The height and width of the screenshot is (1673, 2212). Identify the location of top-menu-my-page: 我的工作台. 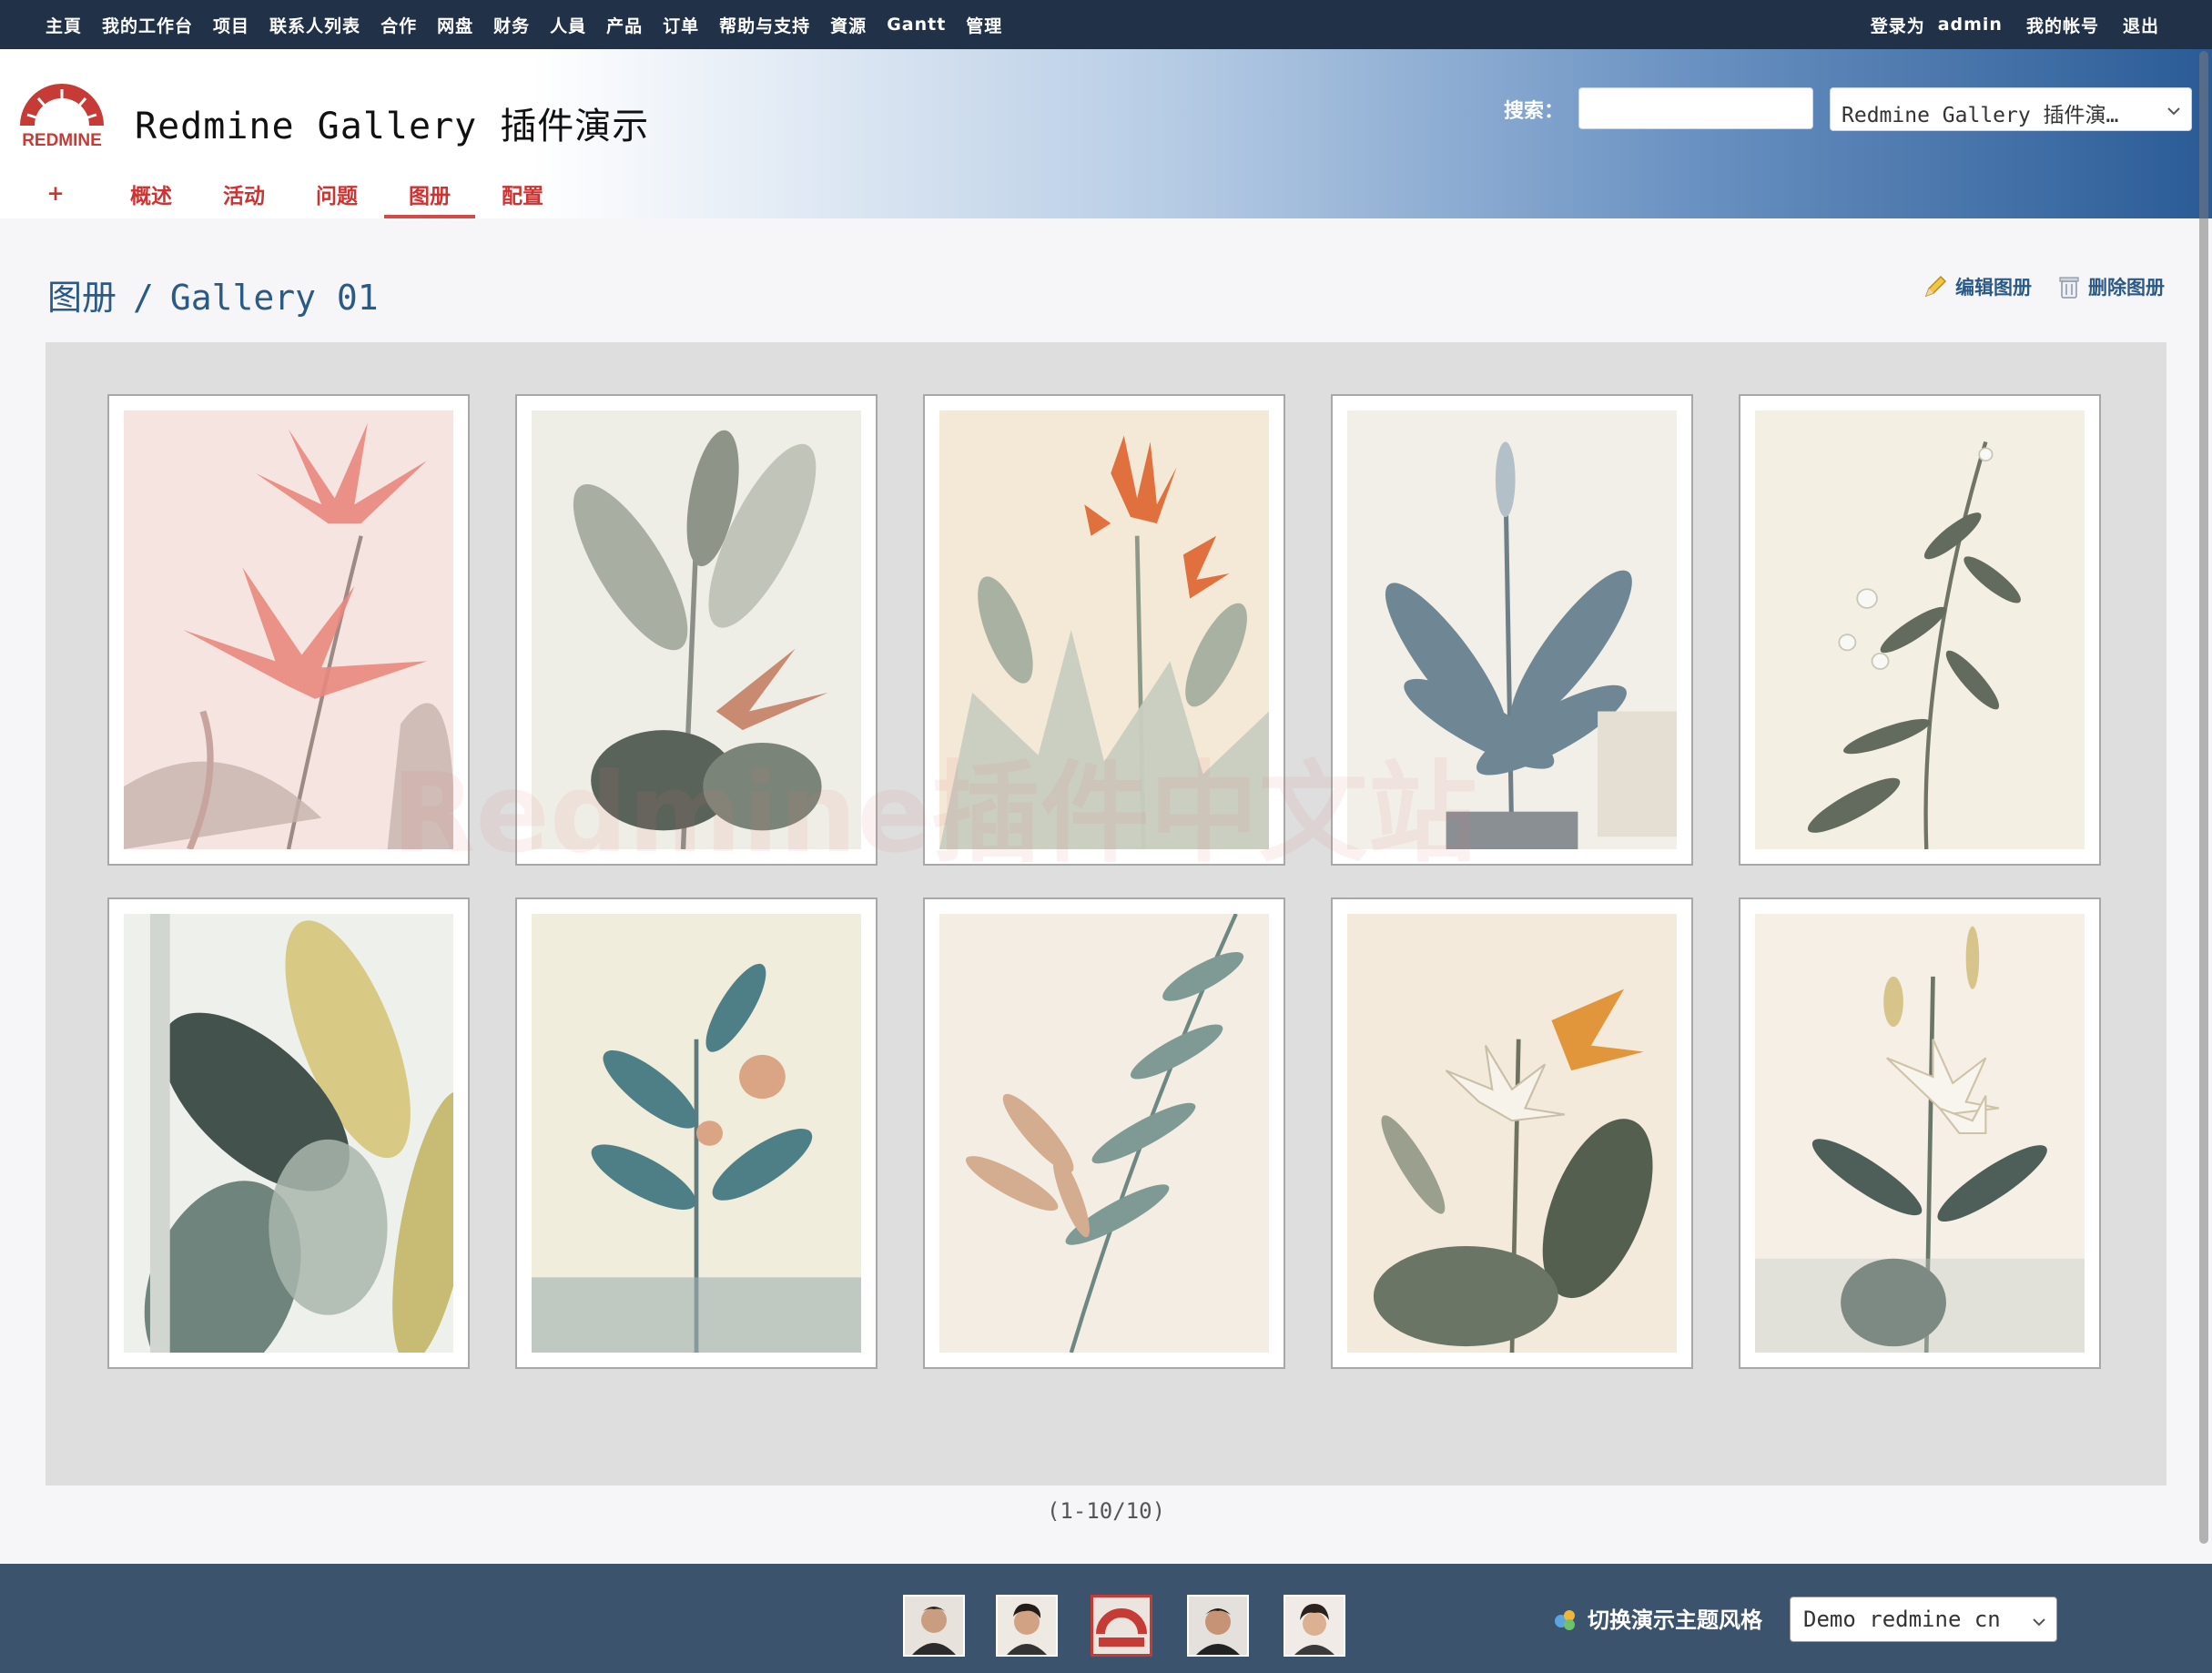
(147, 25).